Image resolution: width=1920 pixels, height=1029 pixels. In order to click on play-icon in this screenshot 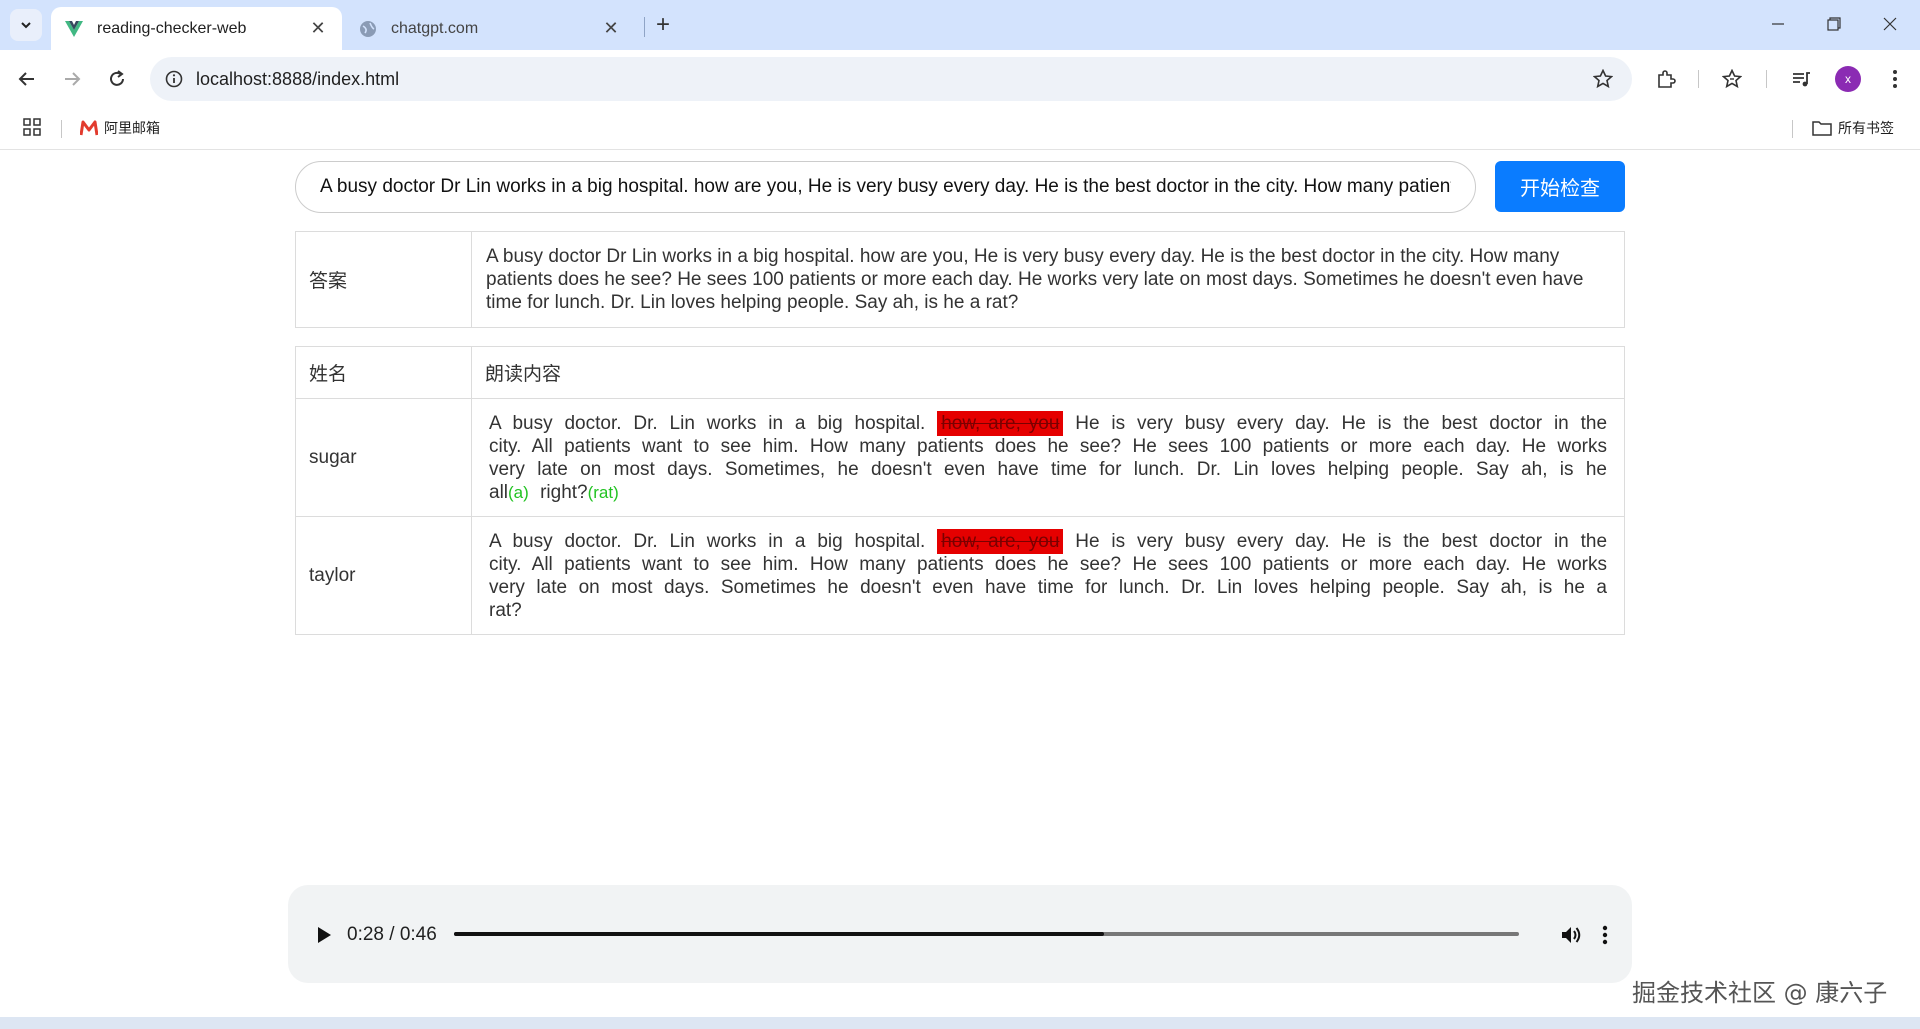, I will do `click(324, 935)`.